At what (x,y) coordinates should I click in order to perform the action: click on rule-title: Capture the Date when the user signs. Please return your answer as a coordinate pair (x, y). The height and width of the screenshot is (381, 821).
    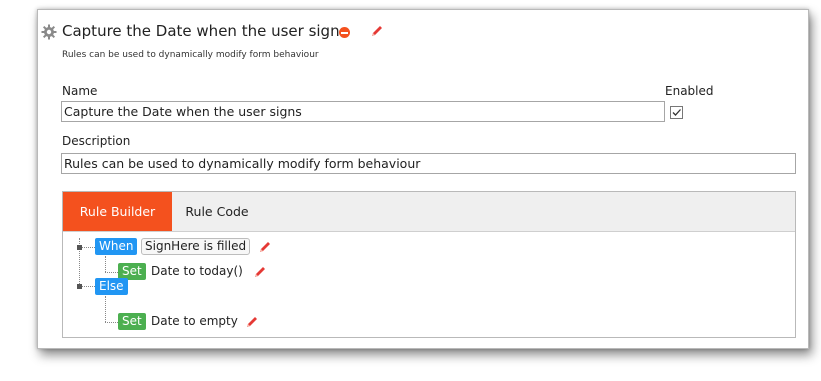
    Looking at the image, I should click on (205, 31).